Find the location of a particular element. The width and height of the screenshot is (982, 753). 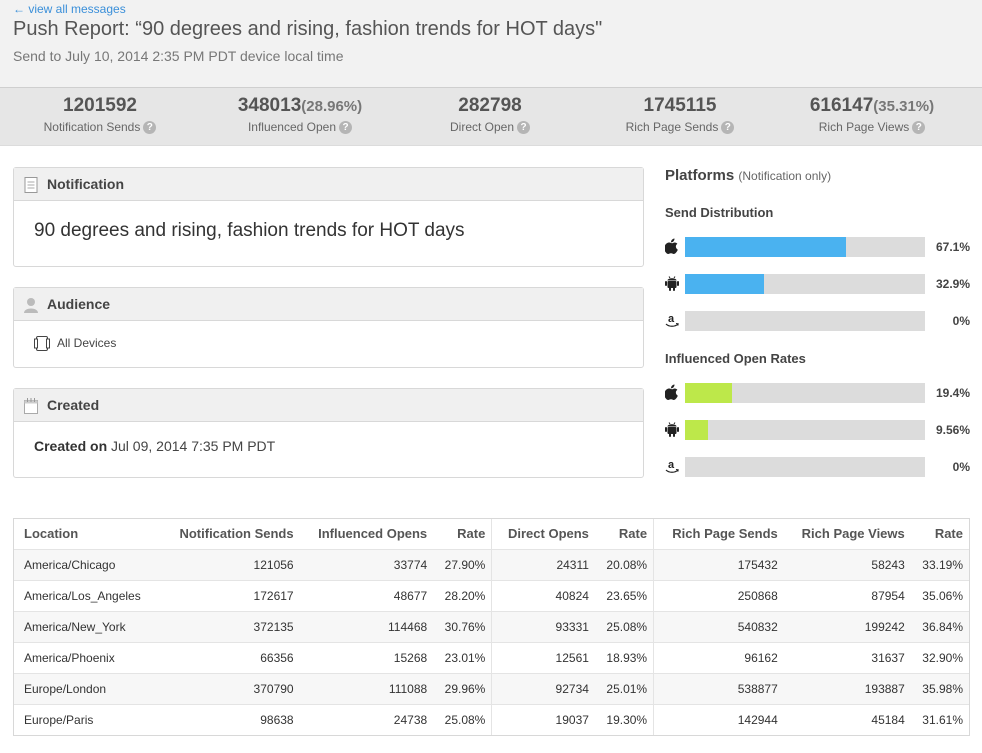

bar-fill is located at coordinates (708, 393).